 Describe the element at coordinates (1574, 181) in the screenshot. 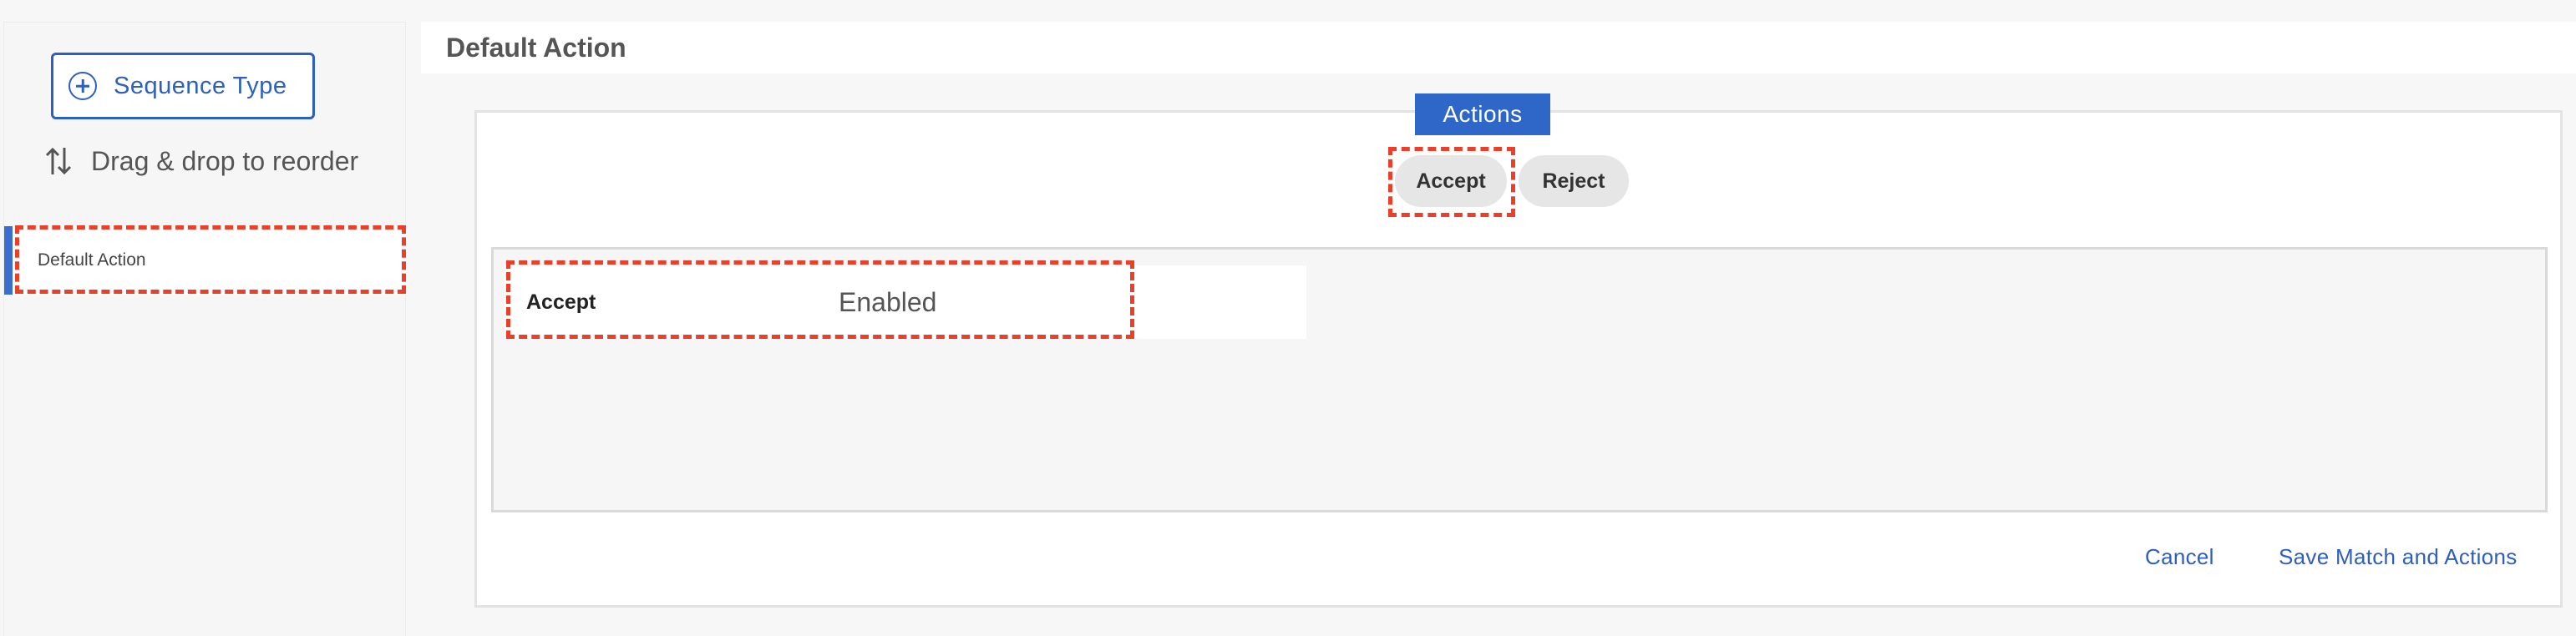

I see `reject-action-button: Reject` at that location.